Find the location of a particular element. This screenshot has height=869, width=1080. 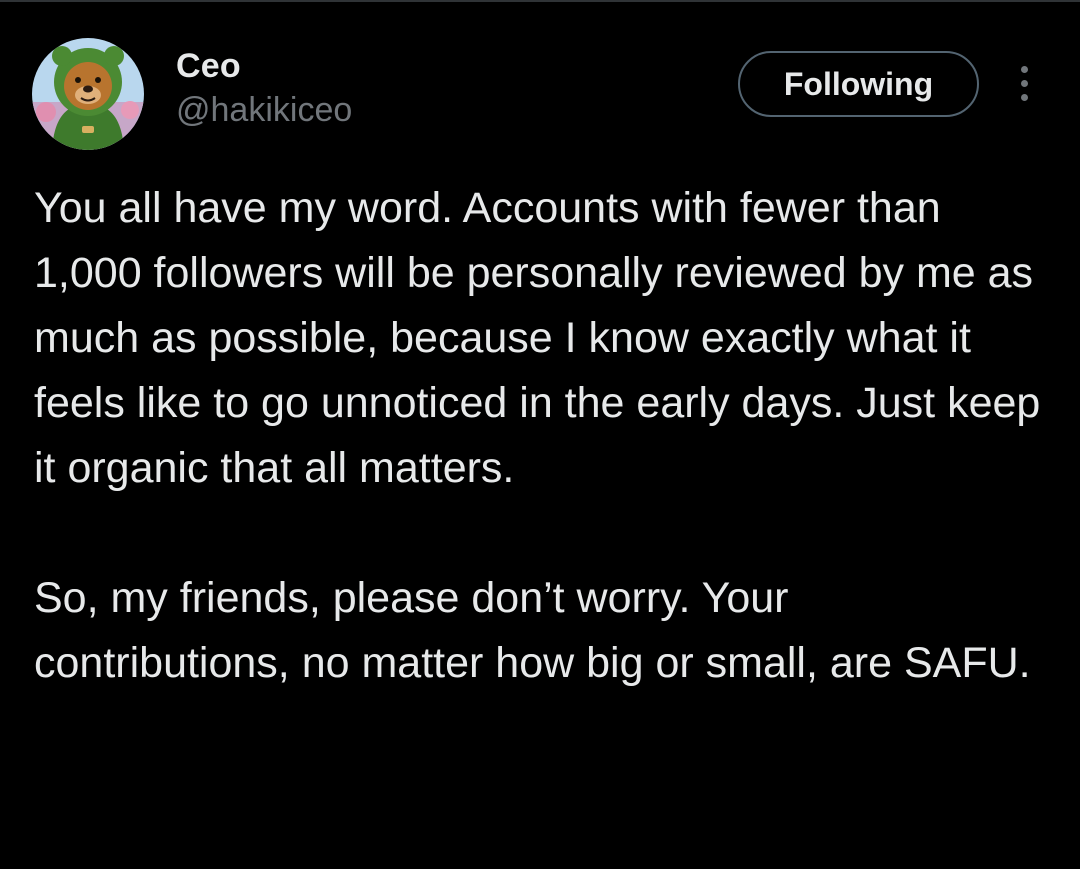

avatar is located at coordinates (88, 94).